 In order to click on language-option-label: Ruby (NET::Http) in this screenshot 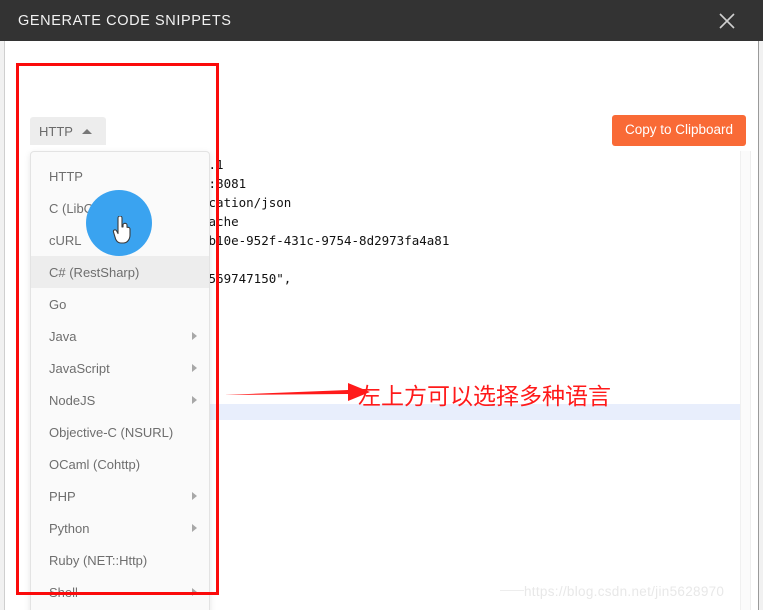, I will do `click(98, 560)`.